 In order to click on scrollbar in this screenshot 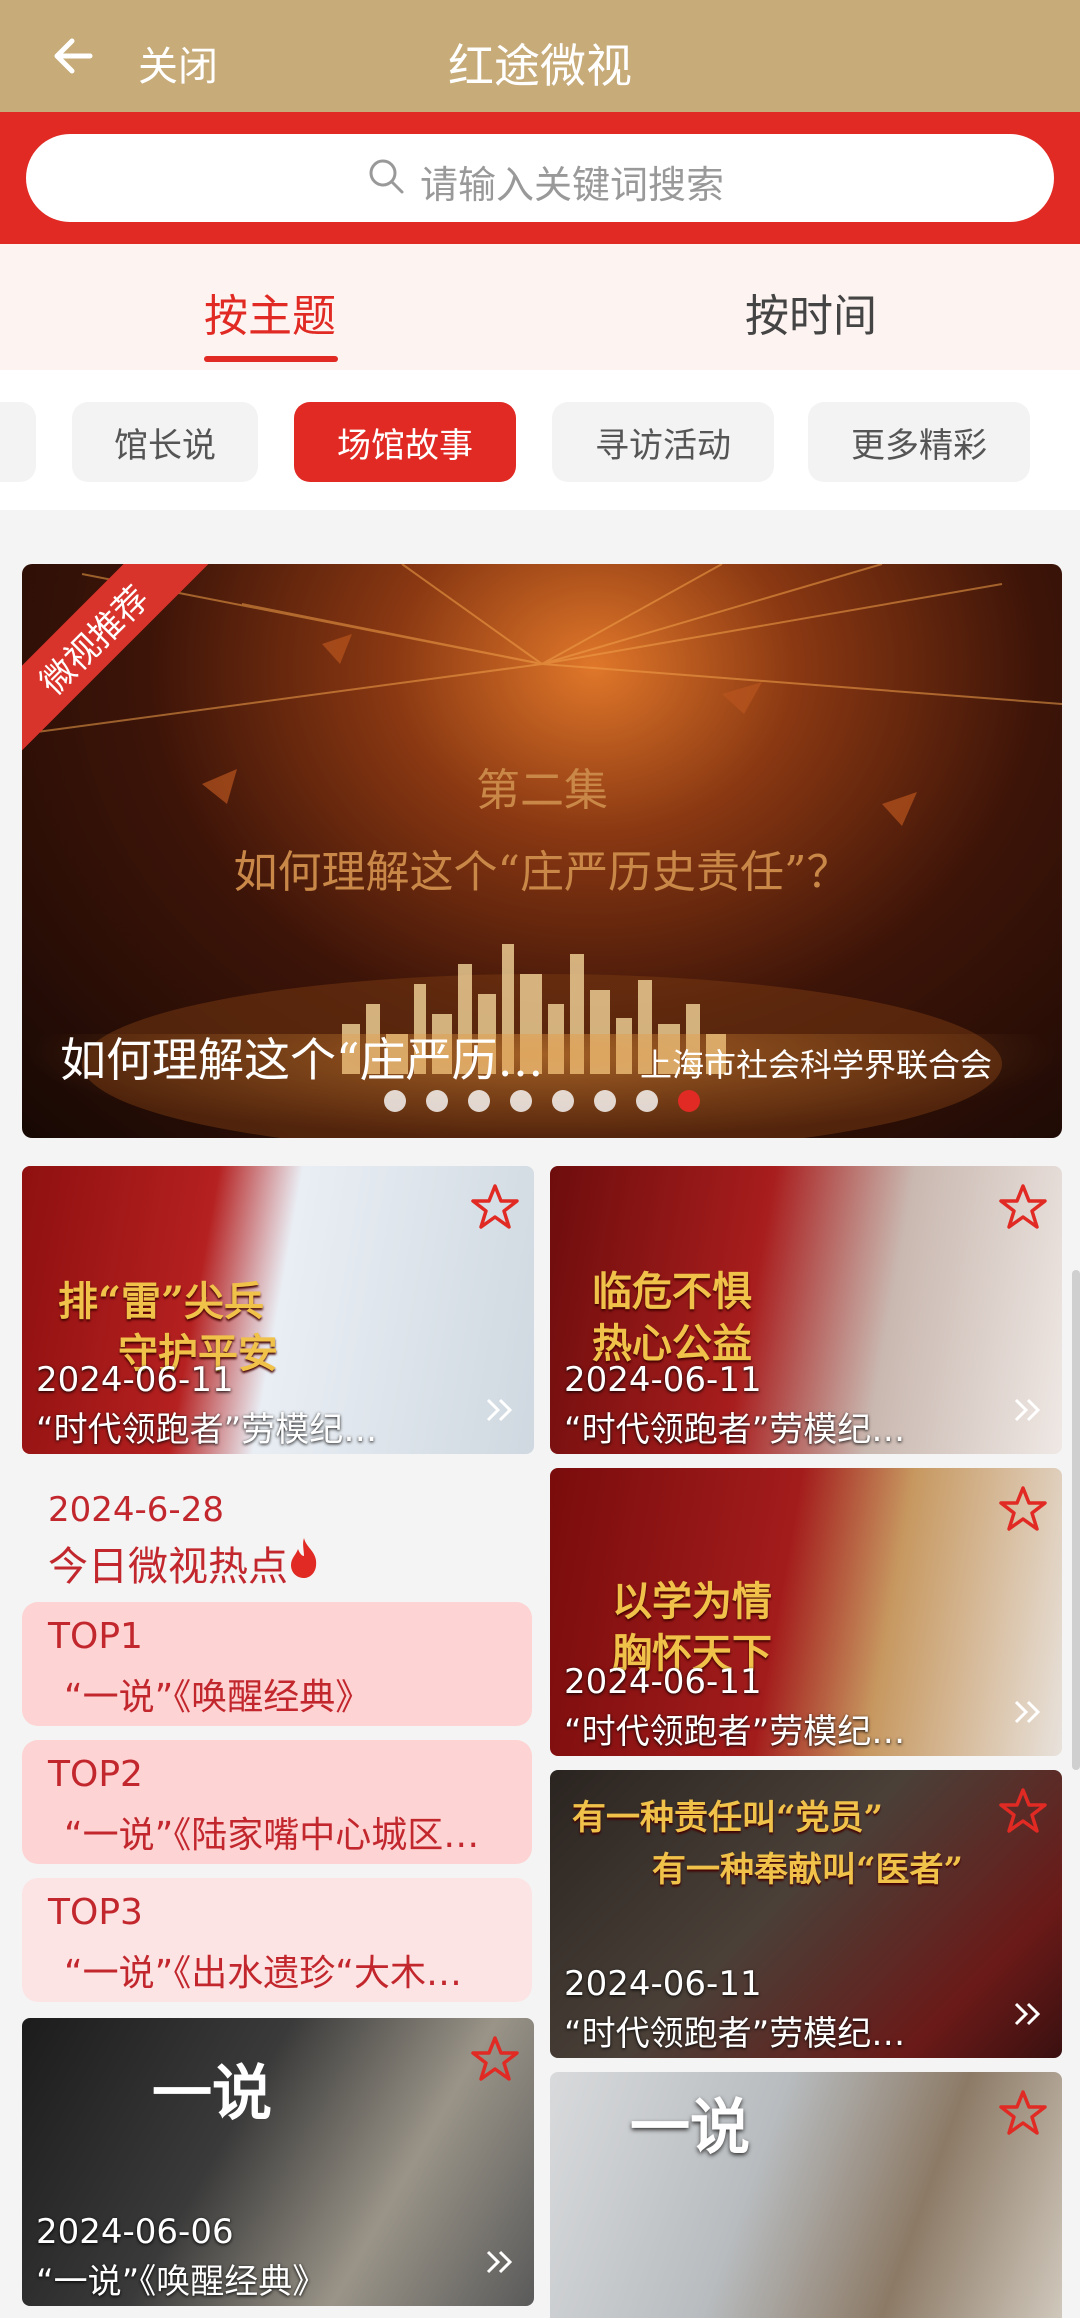, I will do `click(1076, 1520)`.